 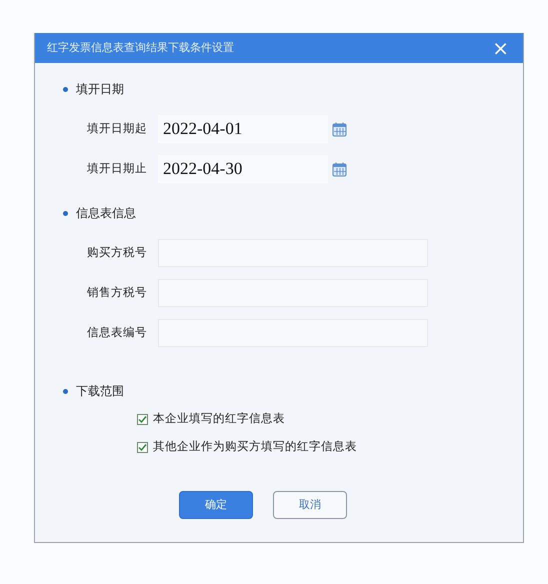 What do you see at coordinates (100, 89) in the screenshot?
I see `section-title: 填开日期` at bounding box center [100, 89].